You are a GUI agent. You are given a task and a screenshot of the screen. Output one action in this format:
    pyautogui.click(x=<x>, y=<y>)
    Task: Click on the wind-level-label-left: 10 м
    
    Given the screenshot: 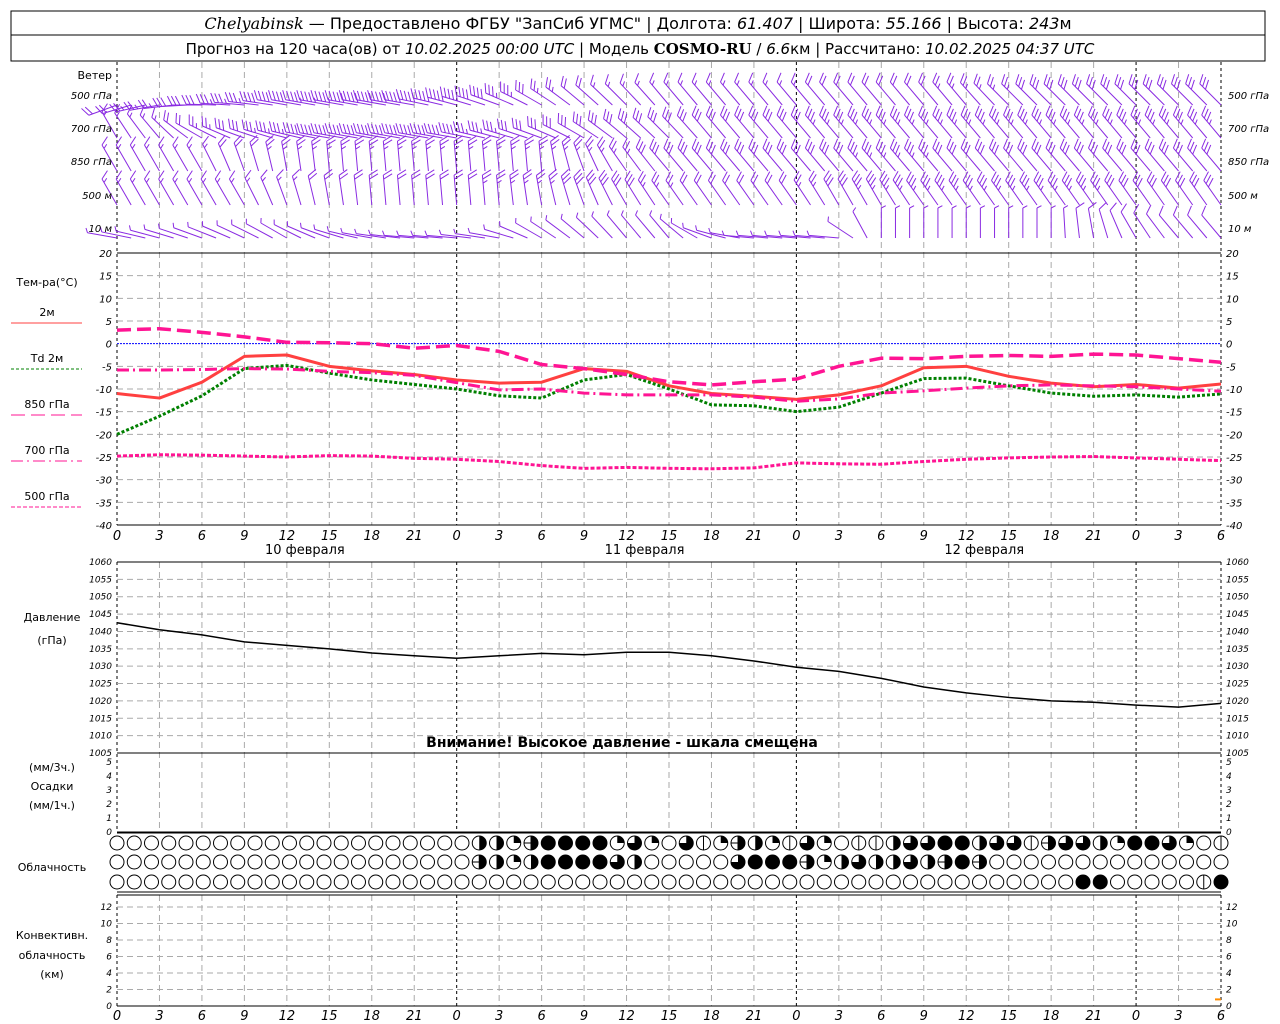 What is the action you would take?
    pyautogui.click(x=101, y=229)
    